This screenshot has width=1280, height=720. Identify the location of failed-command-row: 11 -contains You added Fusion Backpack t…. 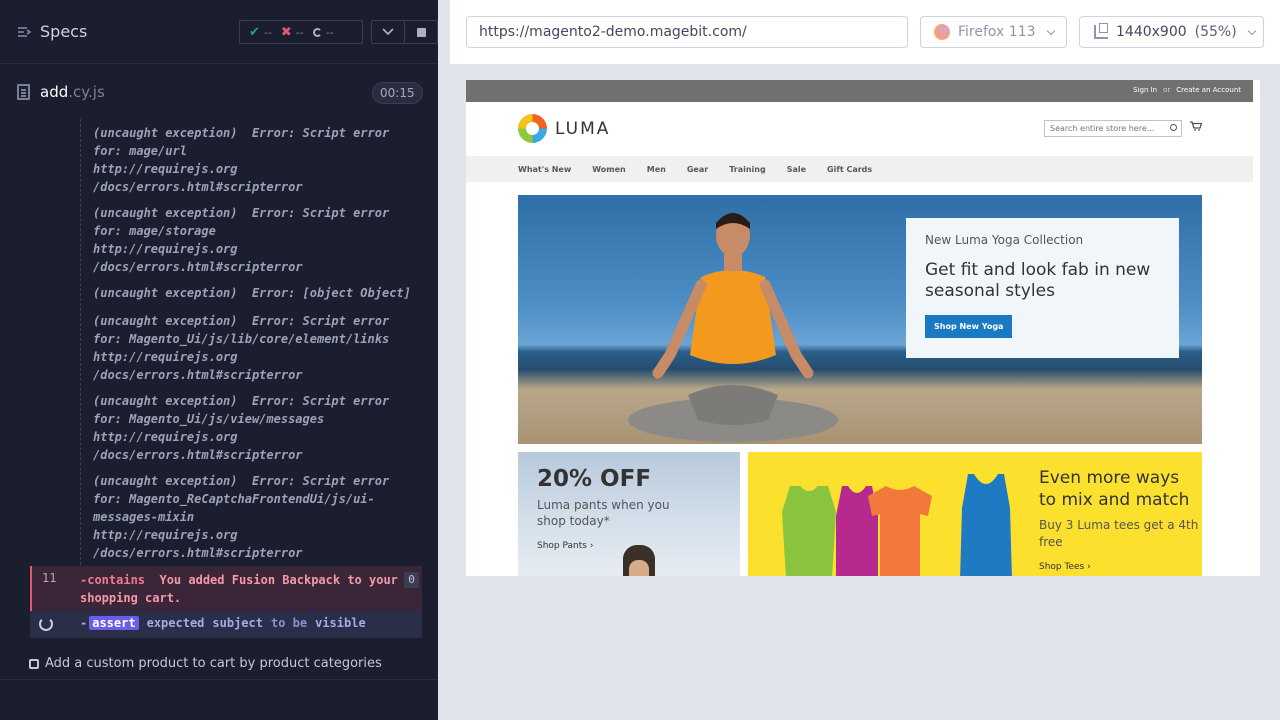
(226, 588).